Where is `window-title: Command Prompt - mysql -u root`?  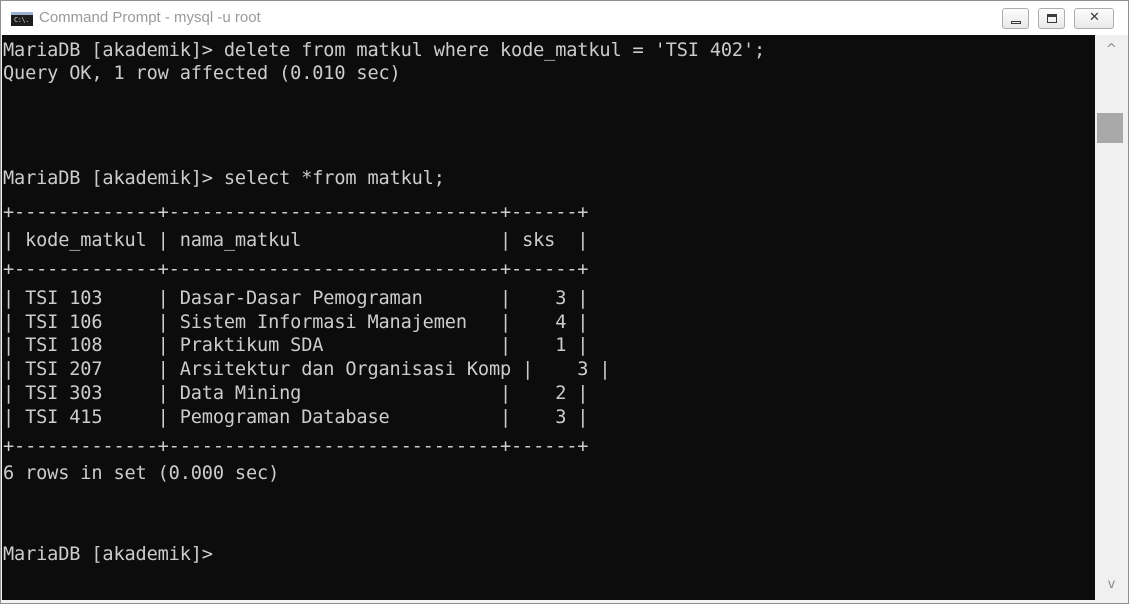
window-title: Command Prompt - mysql -u root is located at coordinates (150, 17).